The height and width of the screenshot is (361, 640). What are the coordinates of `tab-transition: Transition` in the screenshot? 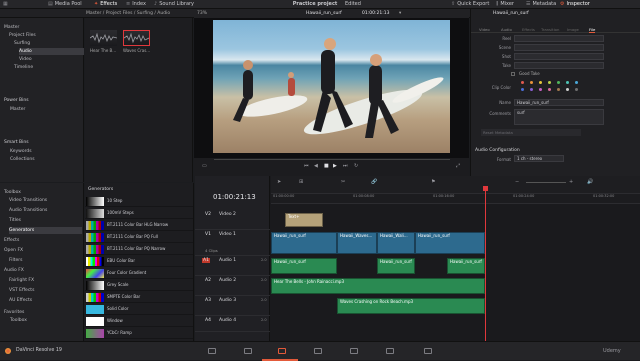 It's located at (550, 29).